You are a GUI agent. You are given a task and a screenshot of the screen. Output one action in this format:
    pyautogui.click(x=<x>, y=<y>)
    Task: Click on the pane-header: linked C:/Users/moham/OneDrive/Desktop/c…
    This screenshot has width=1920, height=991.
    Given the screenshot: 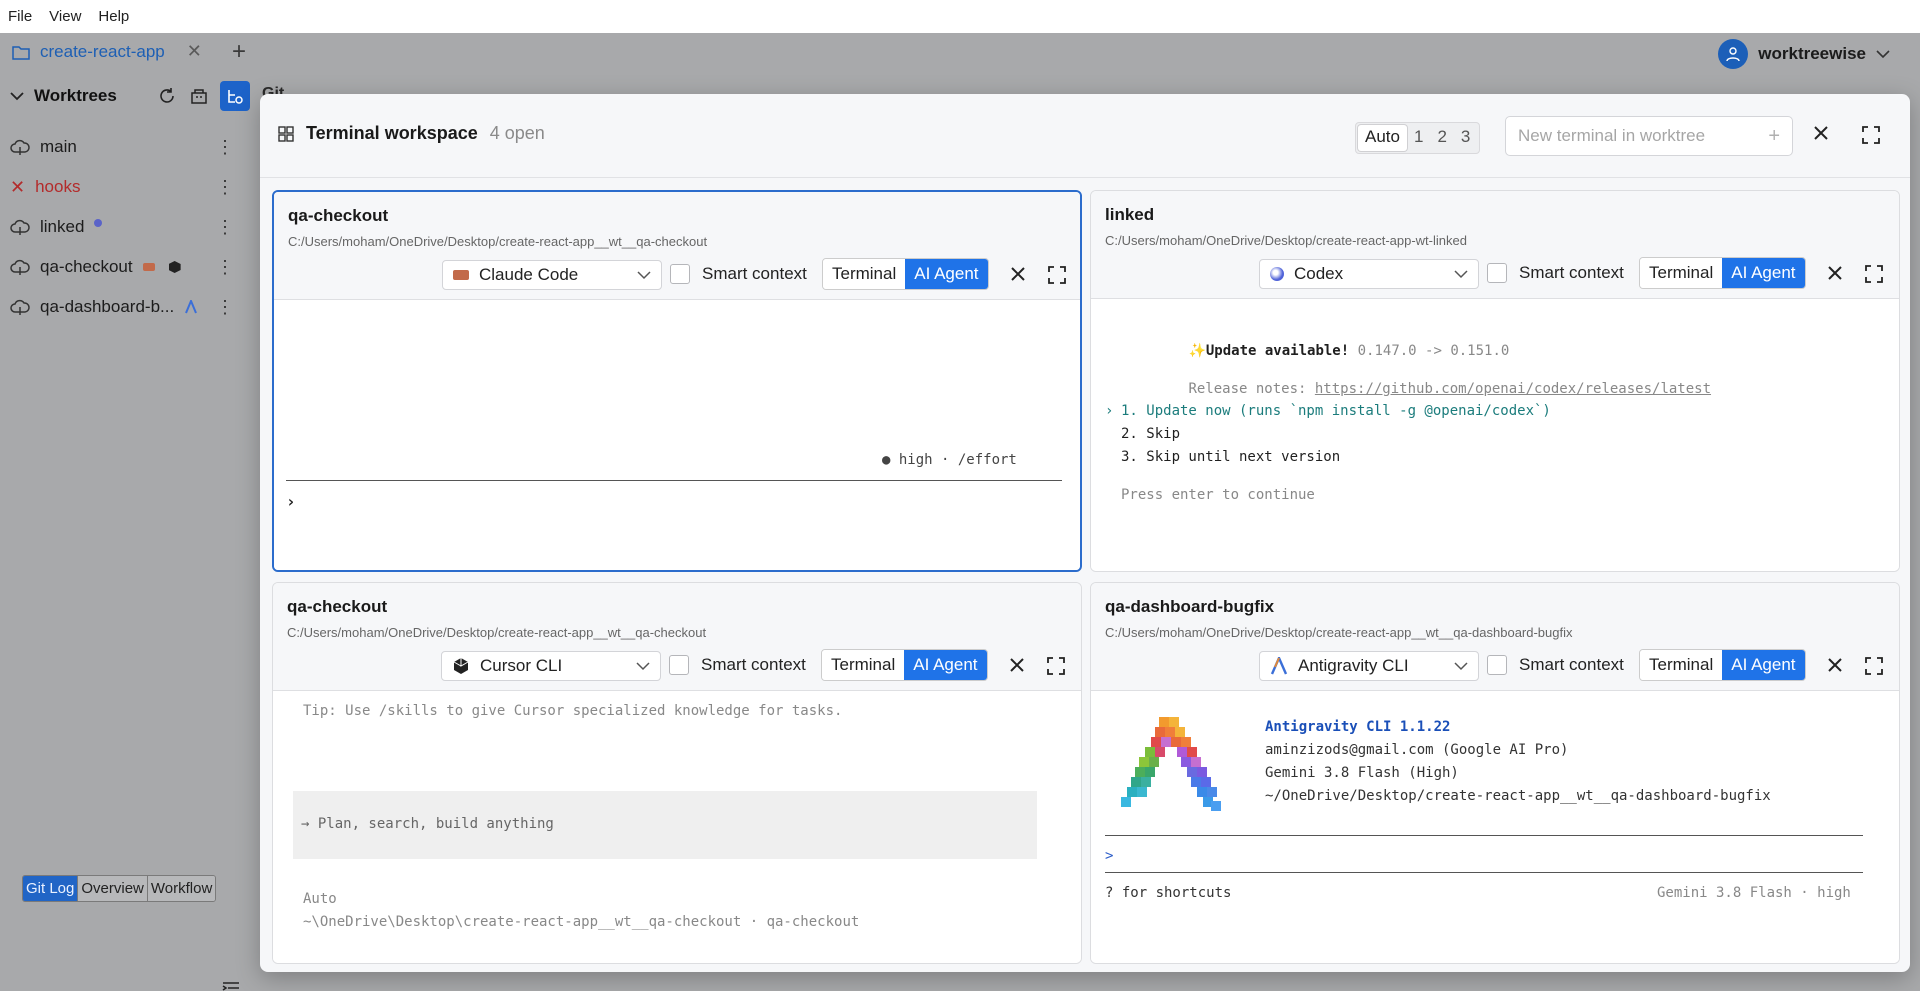 What is the action you would take?
    pyautogui.click(x=1495, y=245)
    